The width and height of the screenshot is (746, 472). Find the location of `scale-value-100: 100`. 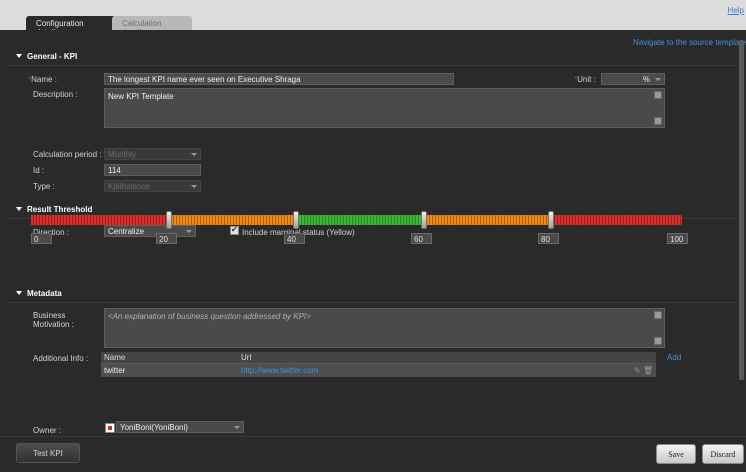

scale-value-100: 100 is located at coordinates (677, 238).